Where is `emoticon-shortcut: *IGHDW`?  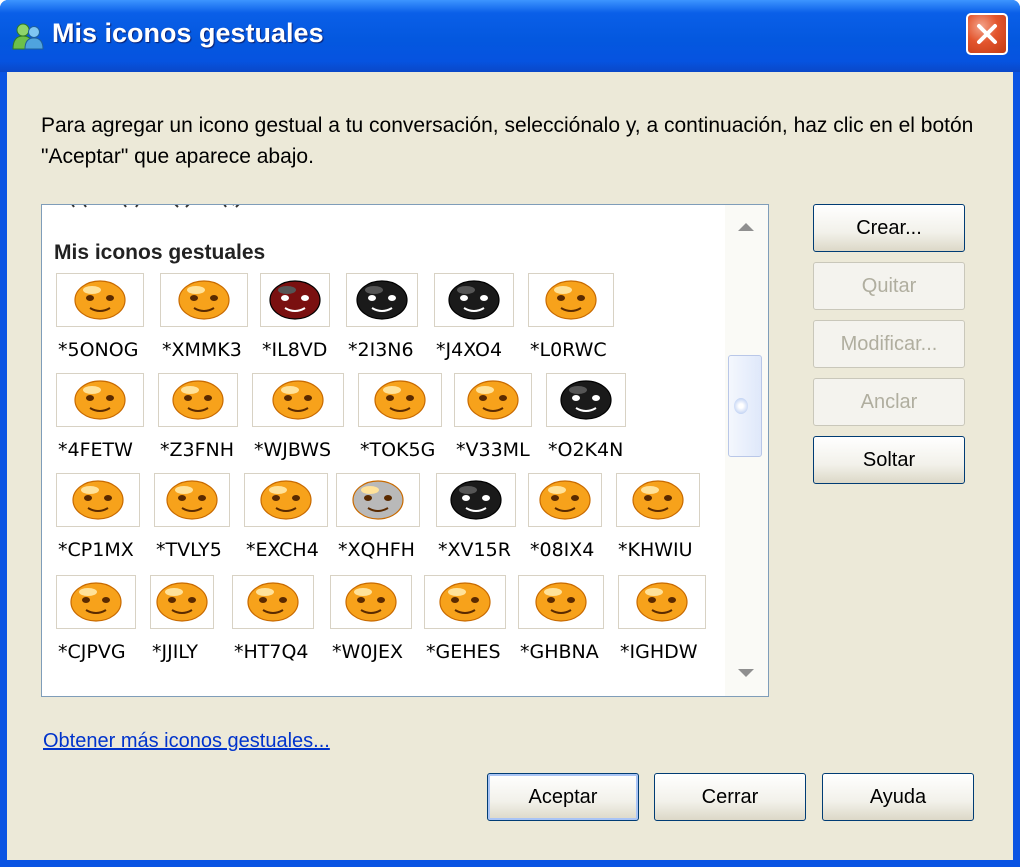 emoticon-shortcut: *IGHDW is located at coordinates (659, 652).